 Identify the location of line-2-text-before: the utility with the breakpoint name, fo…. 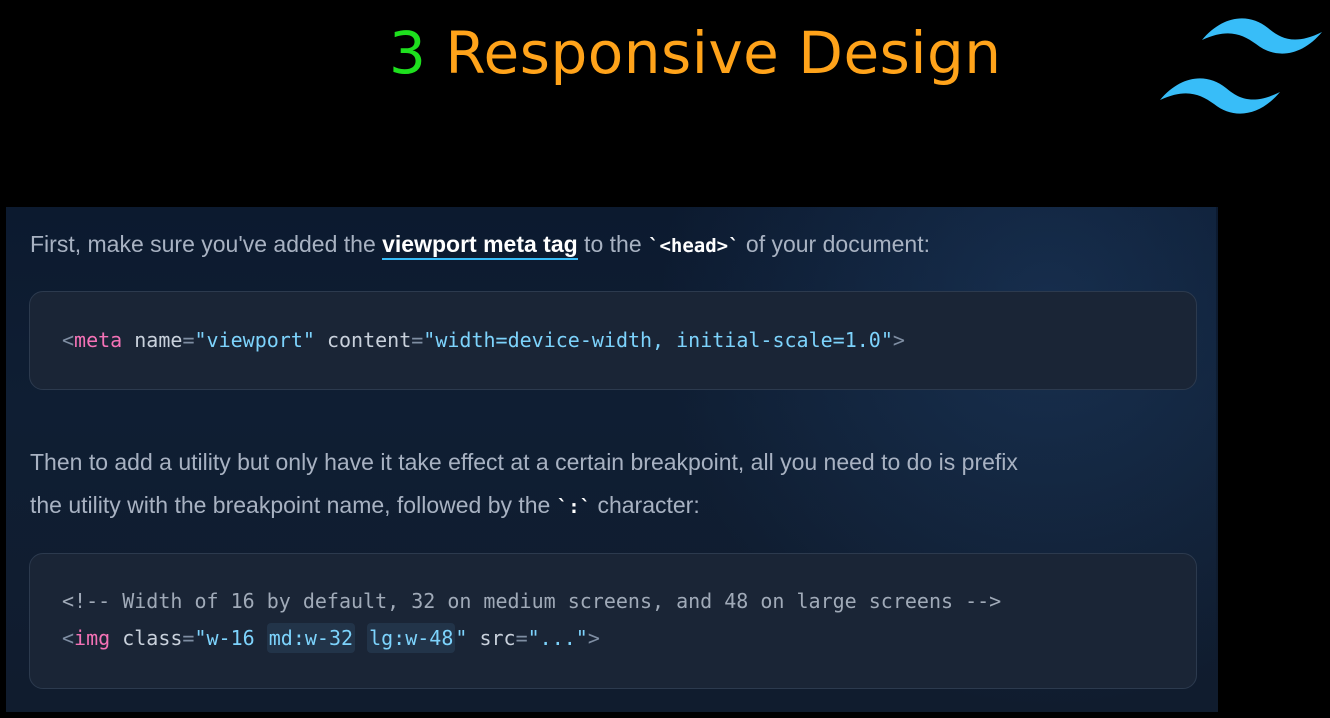
(293, 505).